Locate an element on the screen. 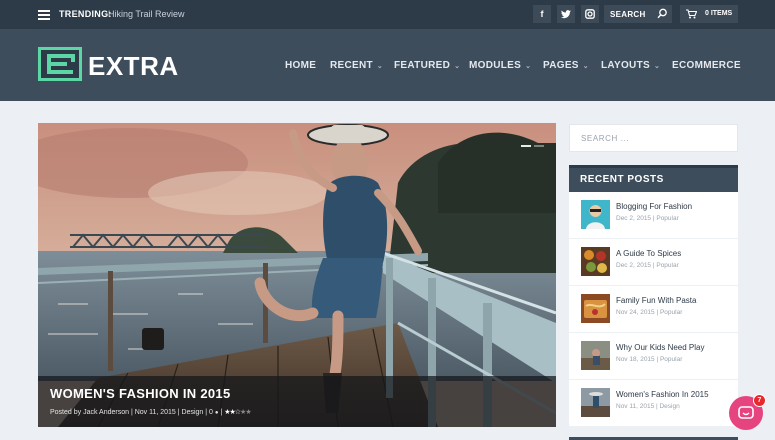  post-title: A Guide To Spices is located at coordinates (648, 253).